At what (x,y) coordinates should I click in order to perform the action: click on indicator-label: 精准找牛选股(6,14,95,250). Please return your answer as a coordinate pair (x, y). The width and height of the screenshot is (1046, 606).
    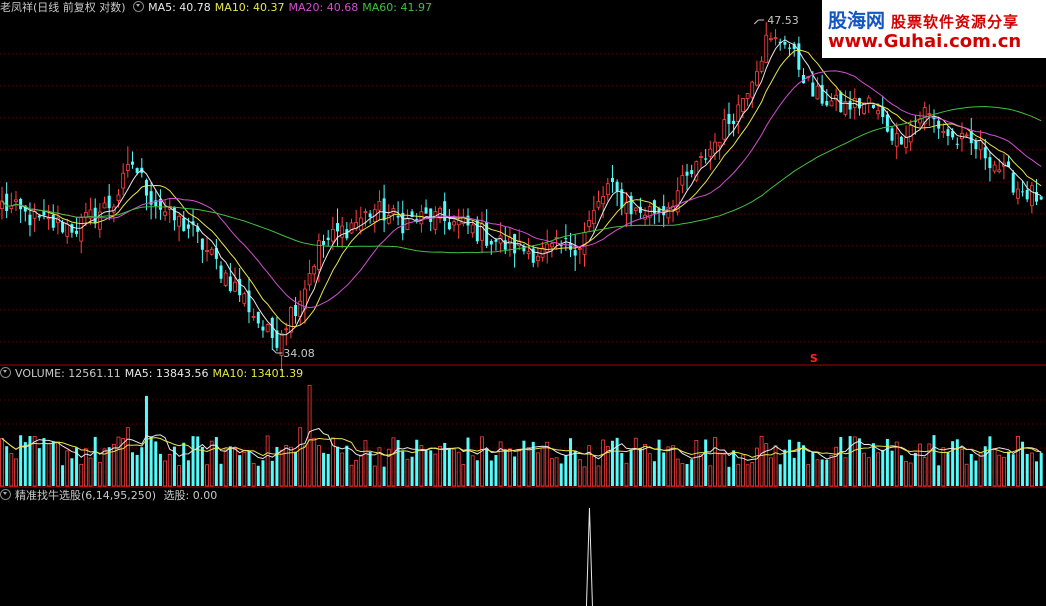
    Looking at the image, I should click on (85, 495).